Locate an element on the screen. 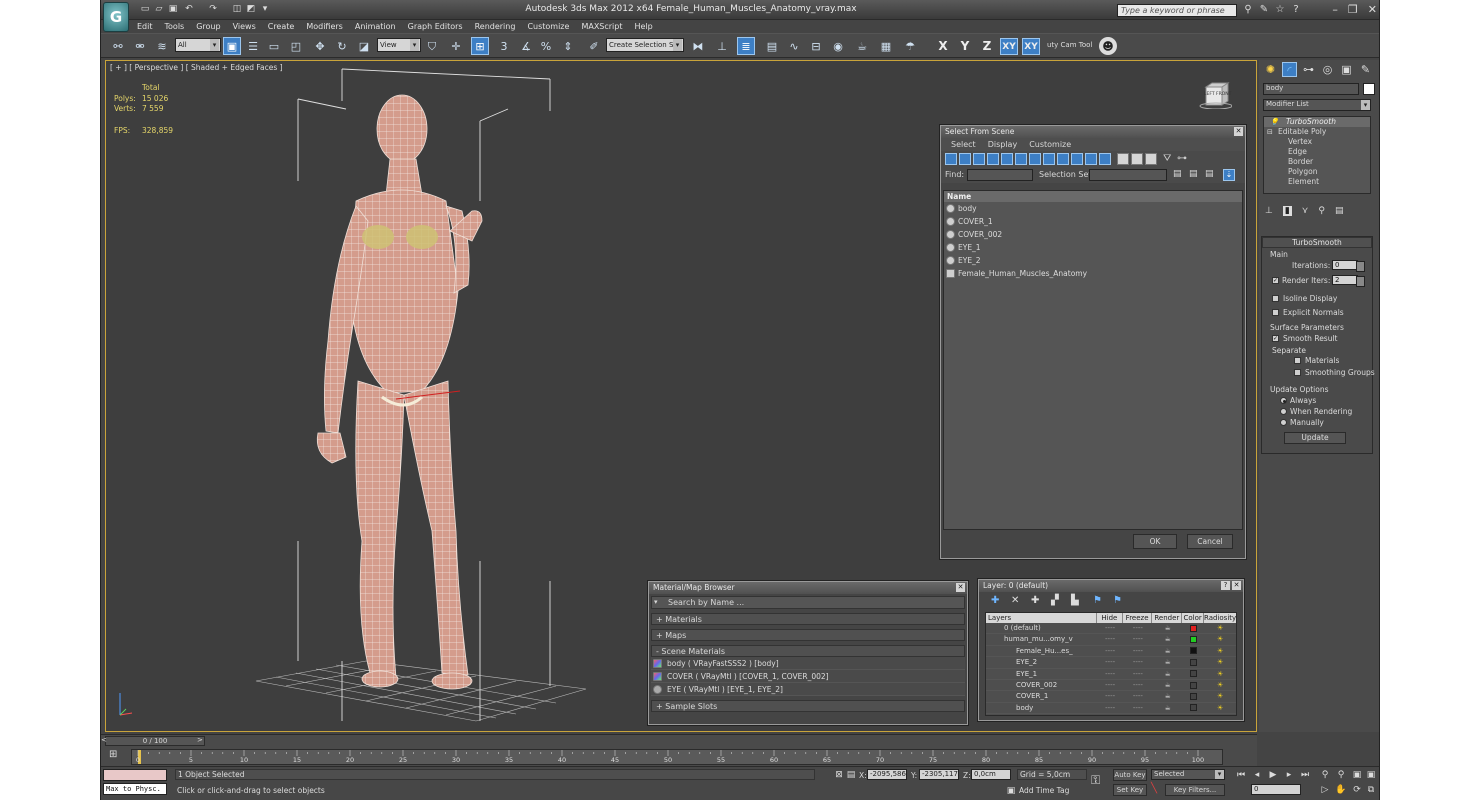 This screenshot has height=800, width=1480. isoline-display-checkbox is located at coordinates (1275, 298).